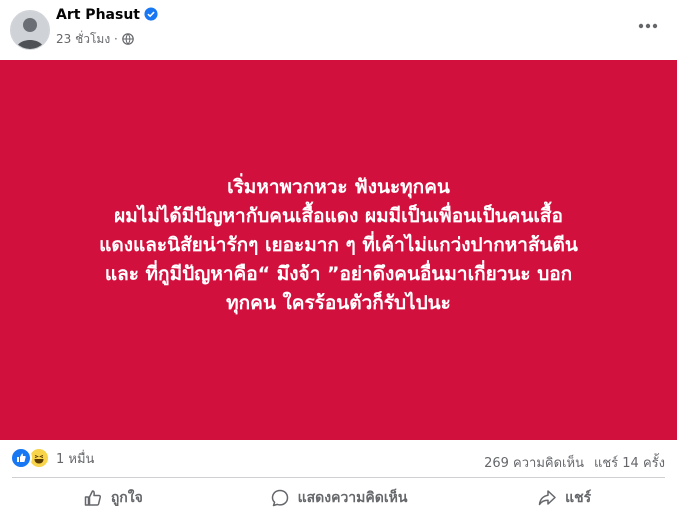 This screenshot has height=519, width=677. I want to click on post-header: Art Phasut 23 ชั่วโมง ·, so click(338, 30).